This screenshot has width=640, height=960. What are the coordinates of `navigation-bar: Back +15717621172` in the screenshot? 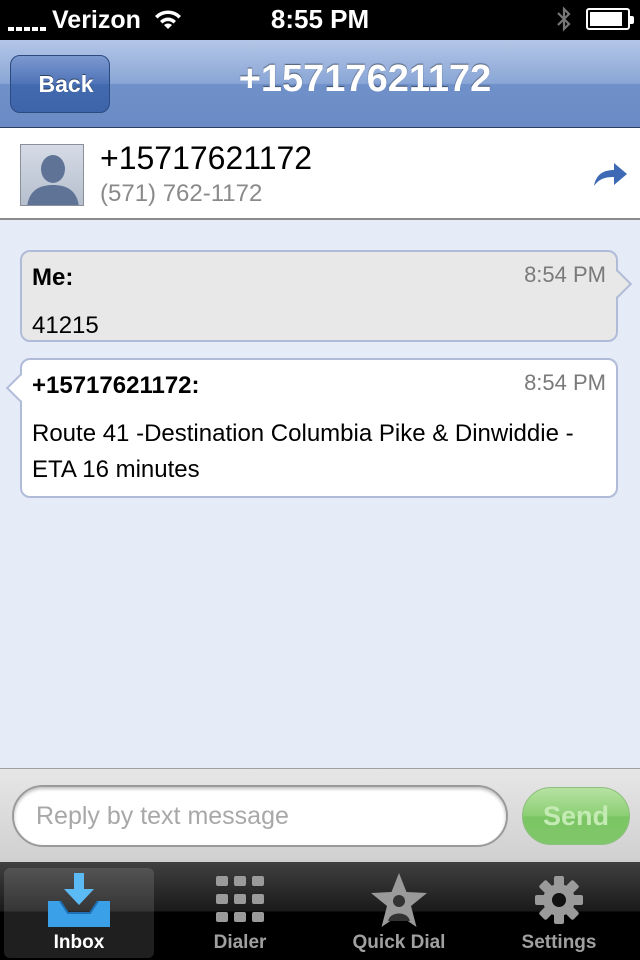 It's located at (320, 84).